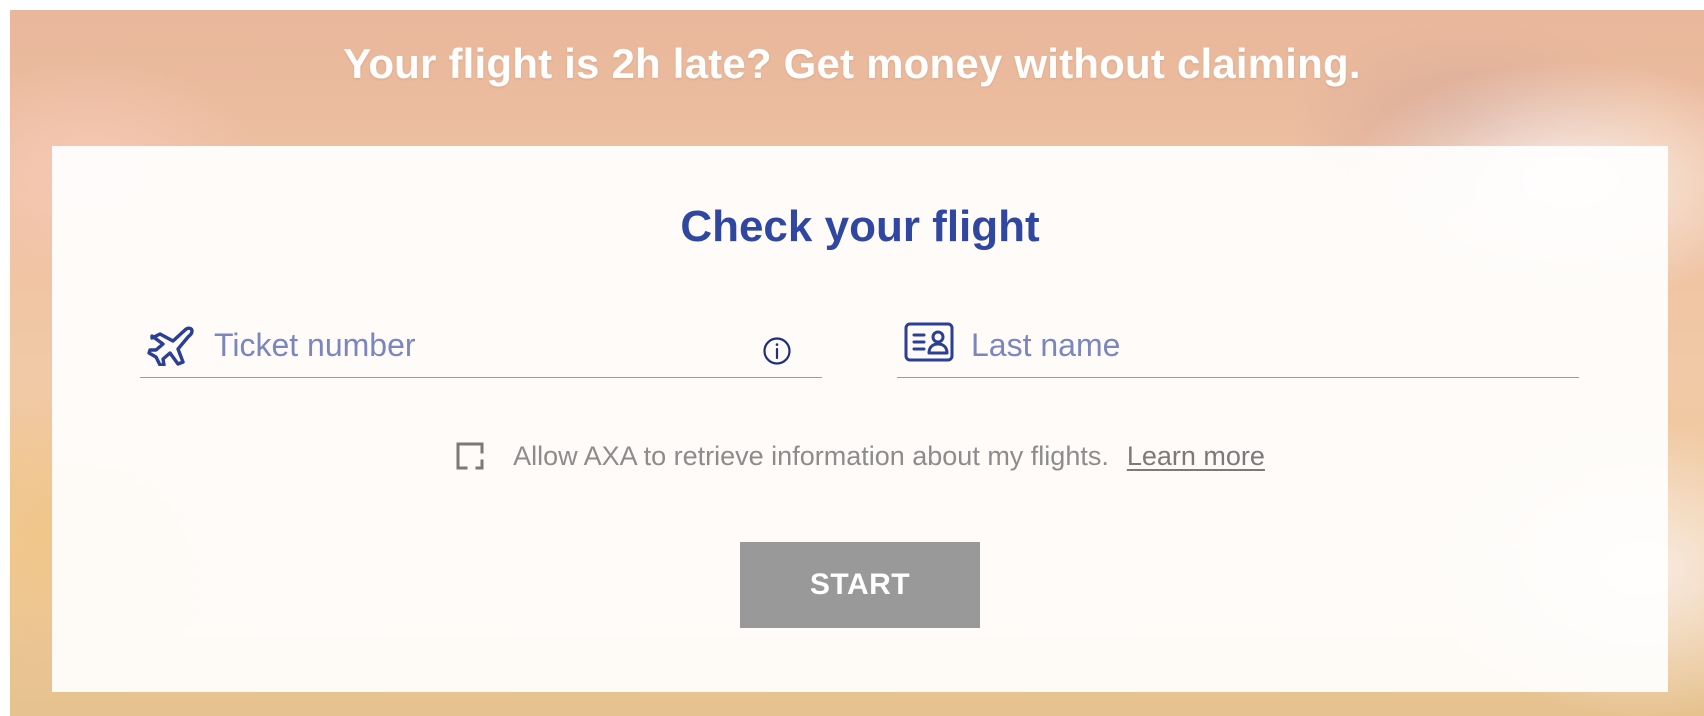  I want to click on learn-more-link: Learn more, so click(1196, 456).